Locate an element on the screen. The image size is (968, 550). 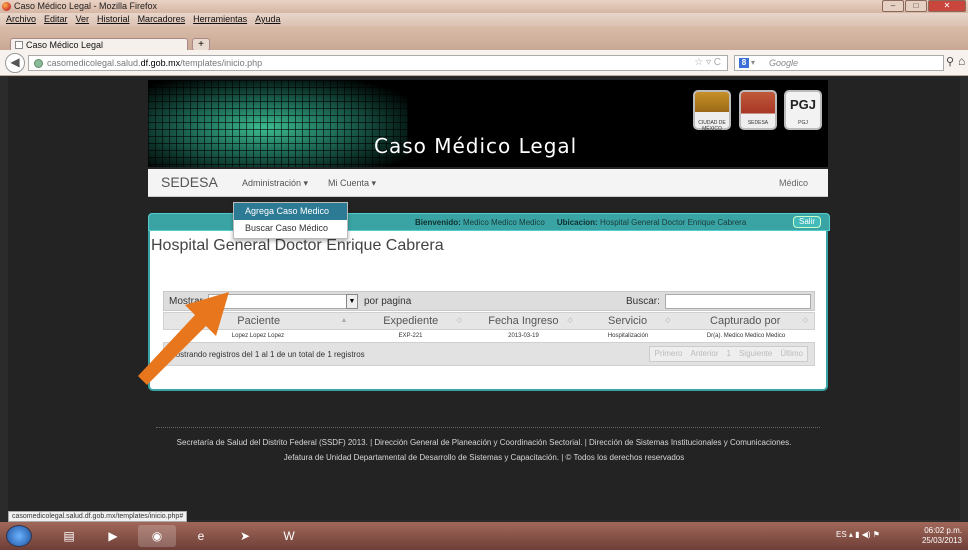
page-icon is located at coordinates (19, 45).